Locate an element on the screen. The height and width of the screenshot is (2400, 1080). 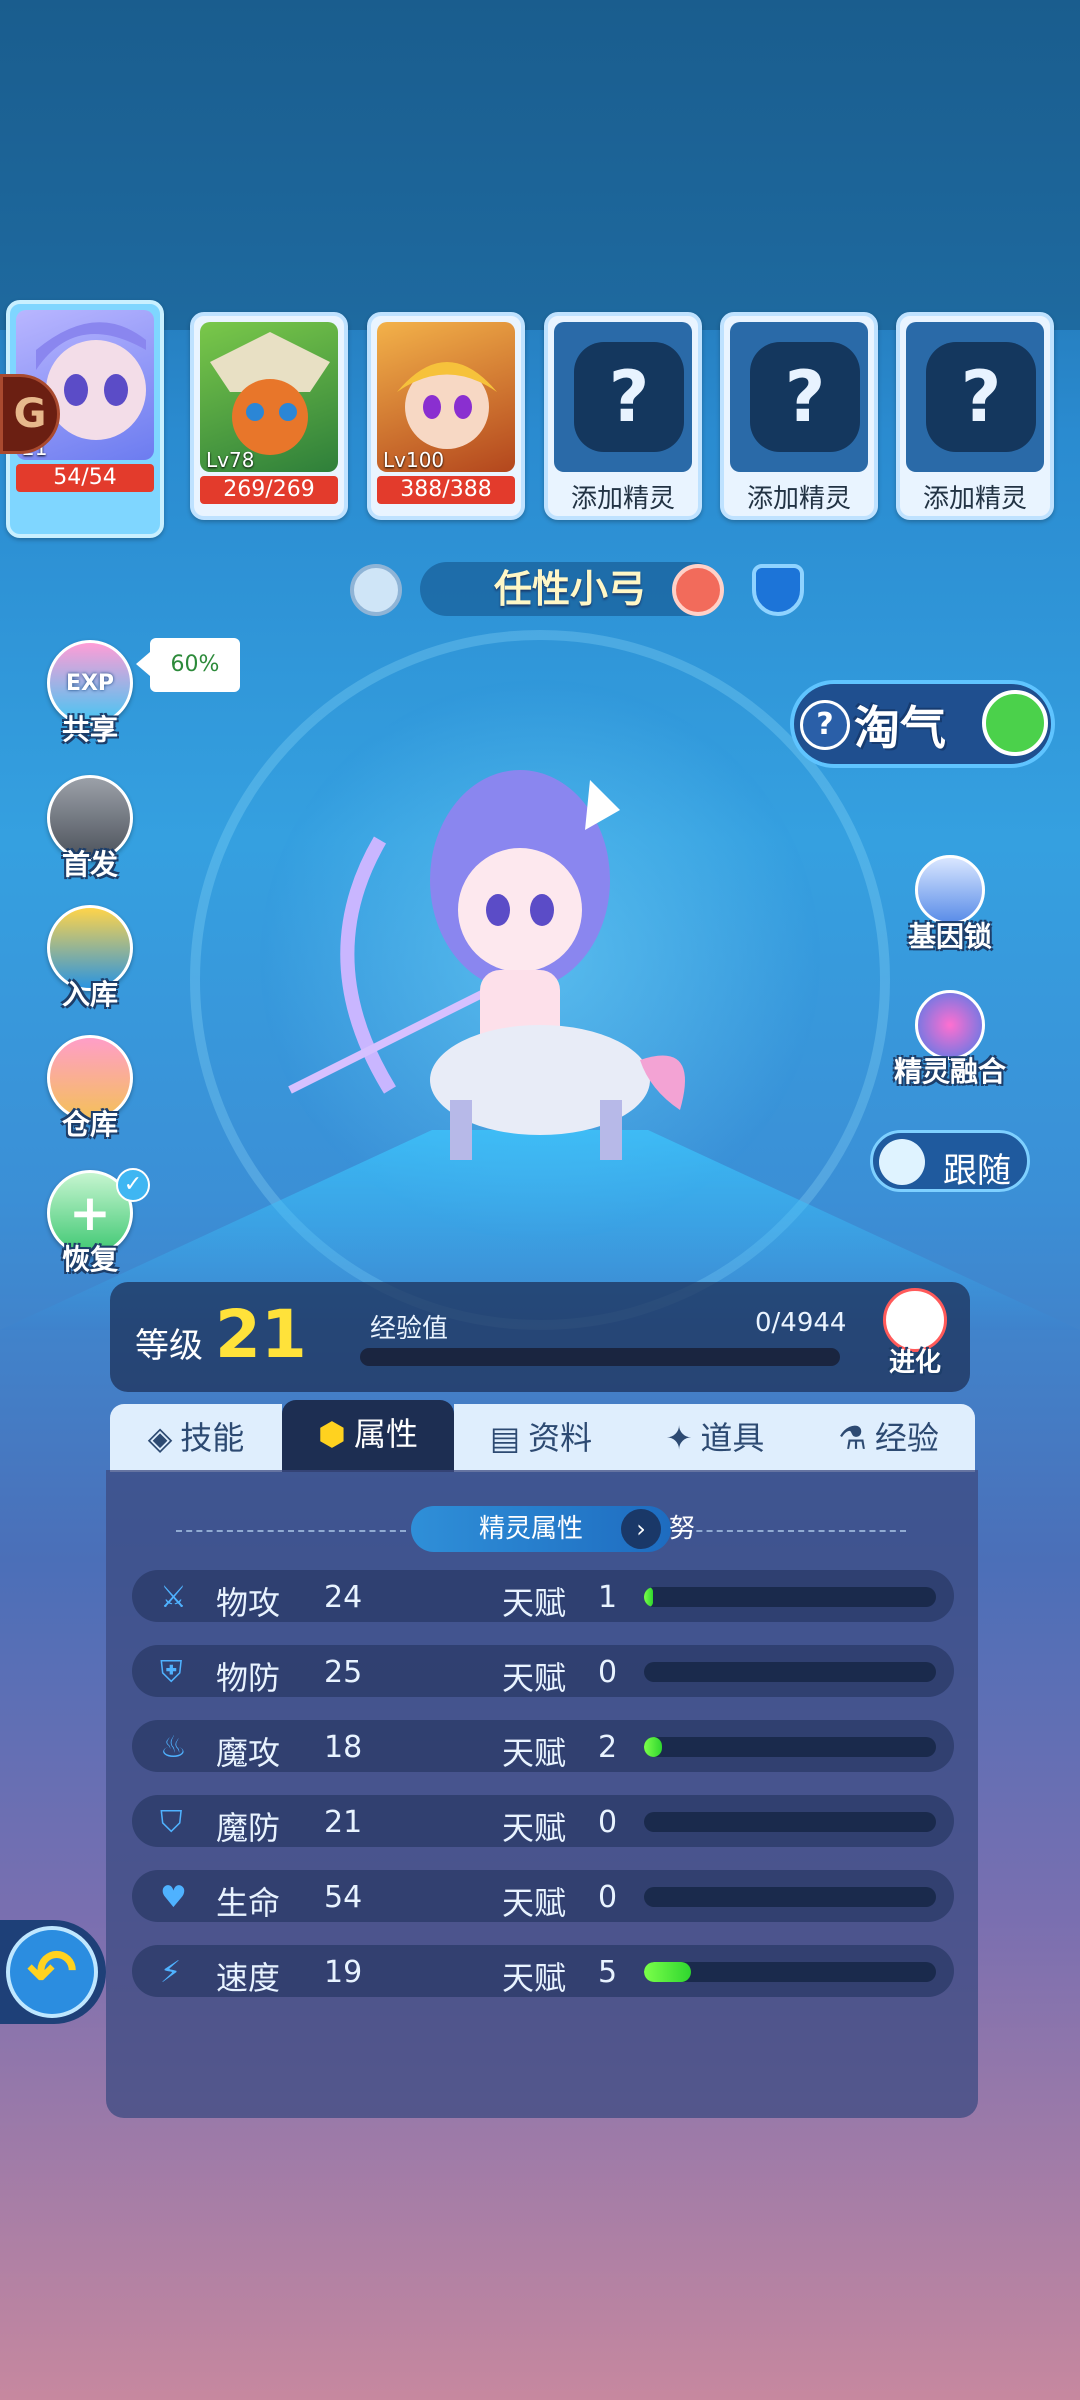
empty-slot-bg-6: ? is located at coordinates (975, 397).